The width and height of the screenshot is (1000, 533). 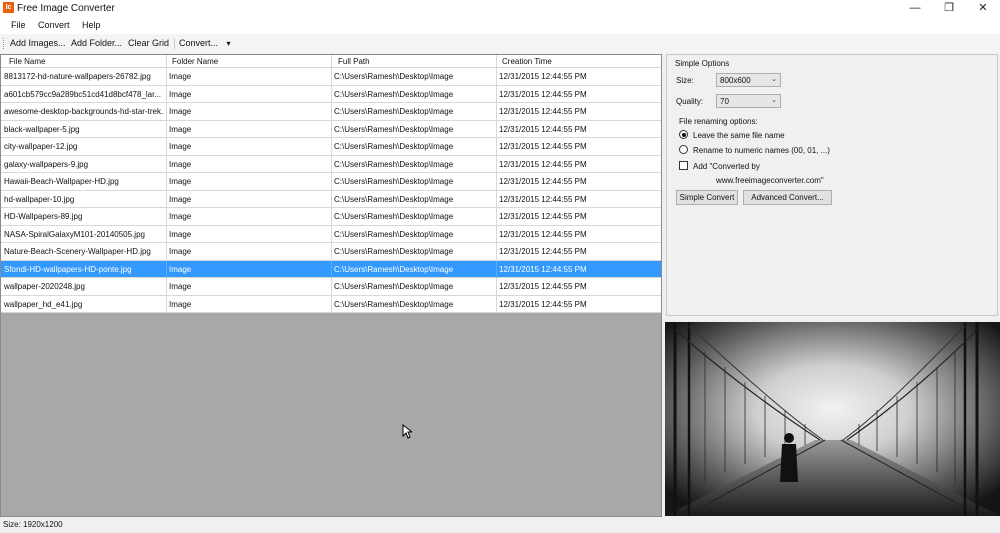 I want to click on radio-same-name-label: Leave the same file name, so click(x=739, y=135).